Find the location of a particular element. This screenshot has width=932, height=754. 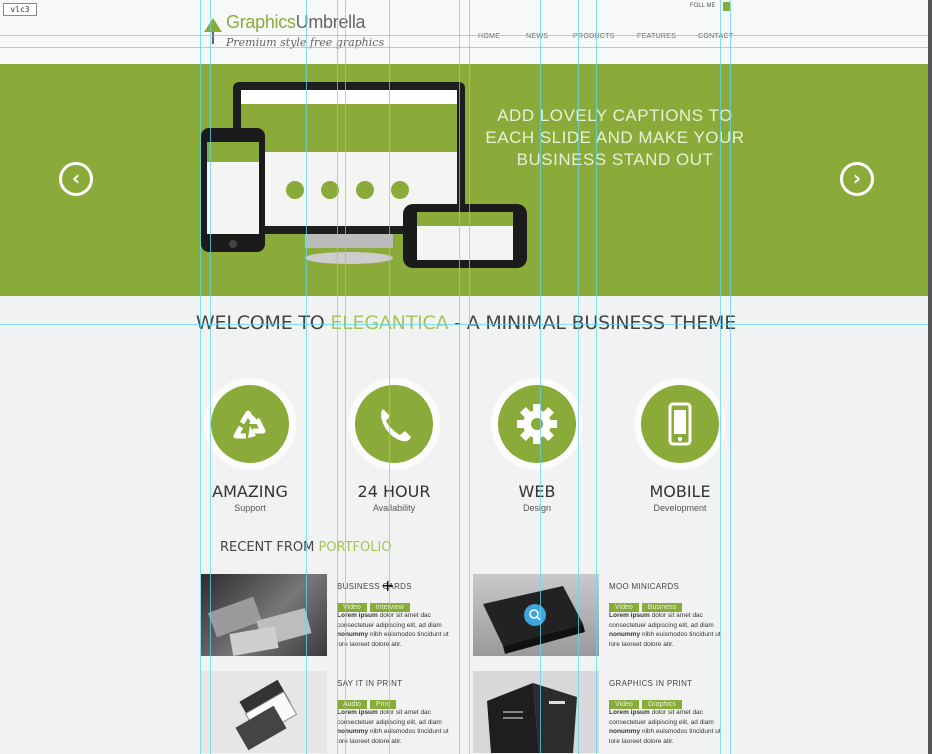

mobile-icon is located at coordinates (680, 424).